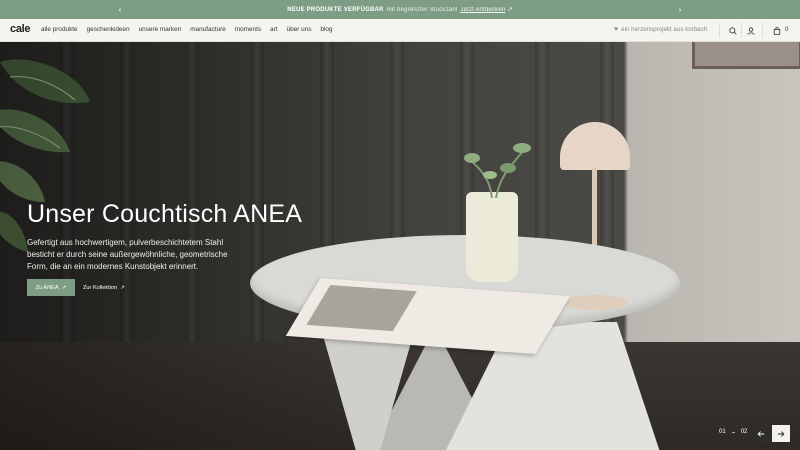  What do you see at coordinates (108, 29) in the screenshot?
I see `nav-item-geschenkideen: geschenkideen` at bounding box center [108, 29].